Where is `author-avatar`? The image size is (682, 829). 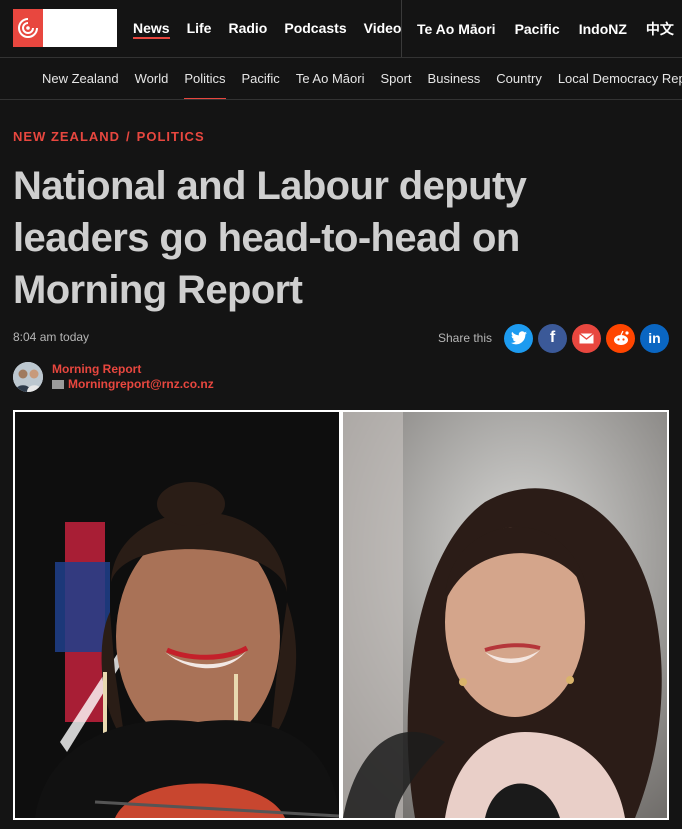 author-avatar is located at coordinates (28, 377).